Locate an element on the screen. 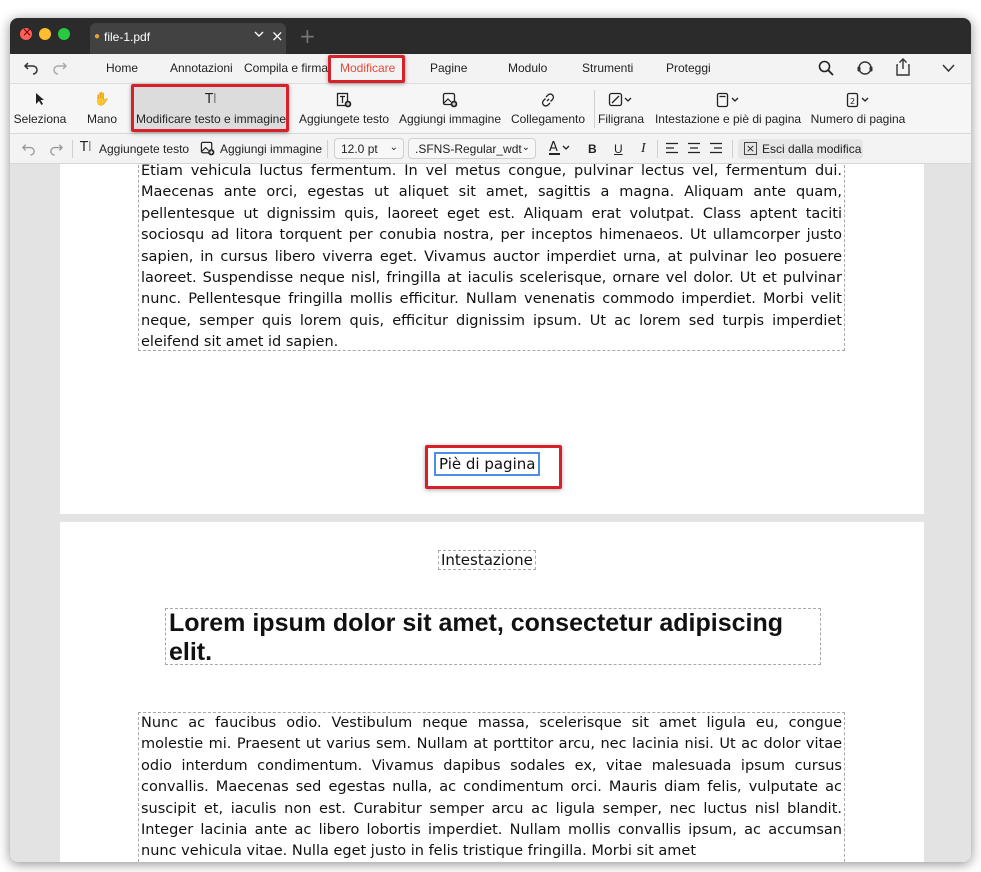 The image size is (981, 872). document-tab: ● file-1.pdf × is located at coordinates (188, 38).